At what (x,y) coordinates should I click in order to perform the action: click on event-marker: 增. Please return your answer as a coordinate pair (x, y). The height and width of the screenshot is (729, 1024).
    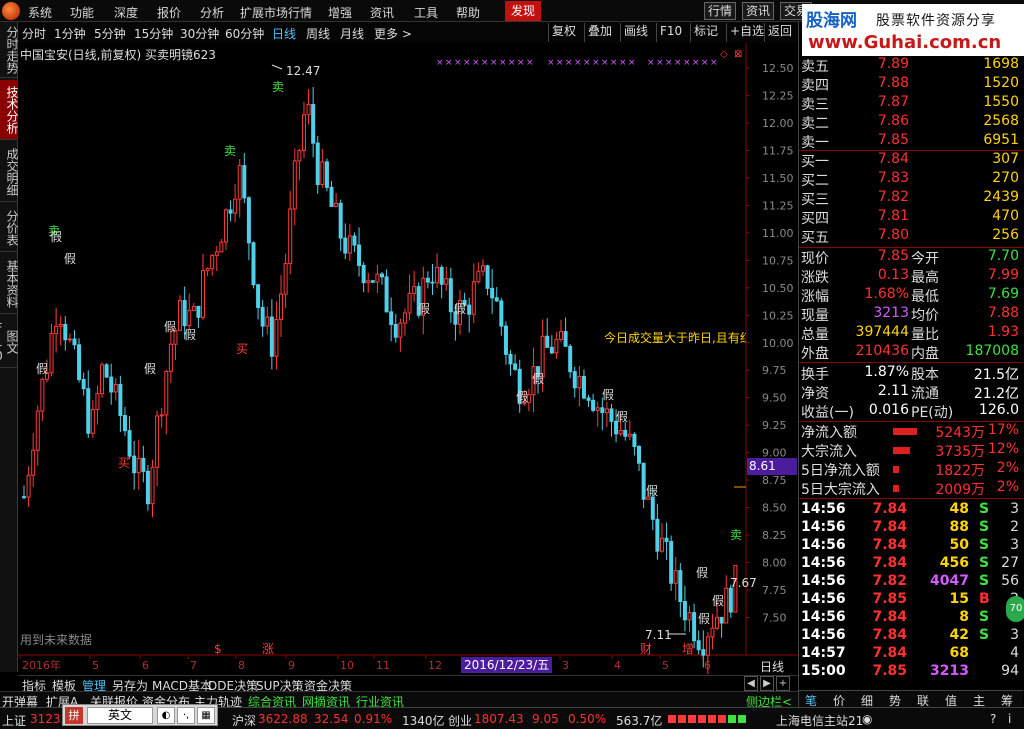
    Looking at the image, I should click on (688, 649).